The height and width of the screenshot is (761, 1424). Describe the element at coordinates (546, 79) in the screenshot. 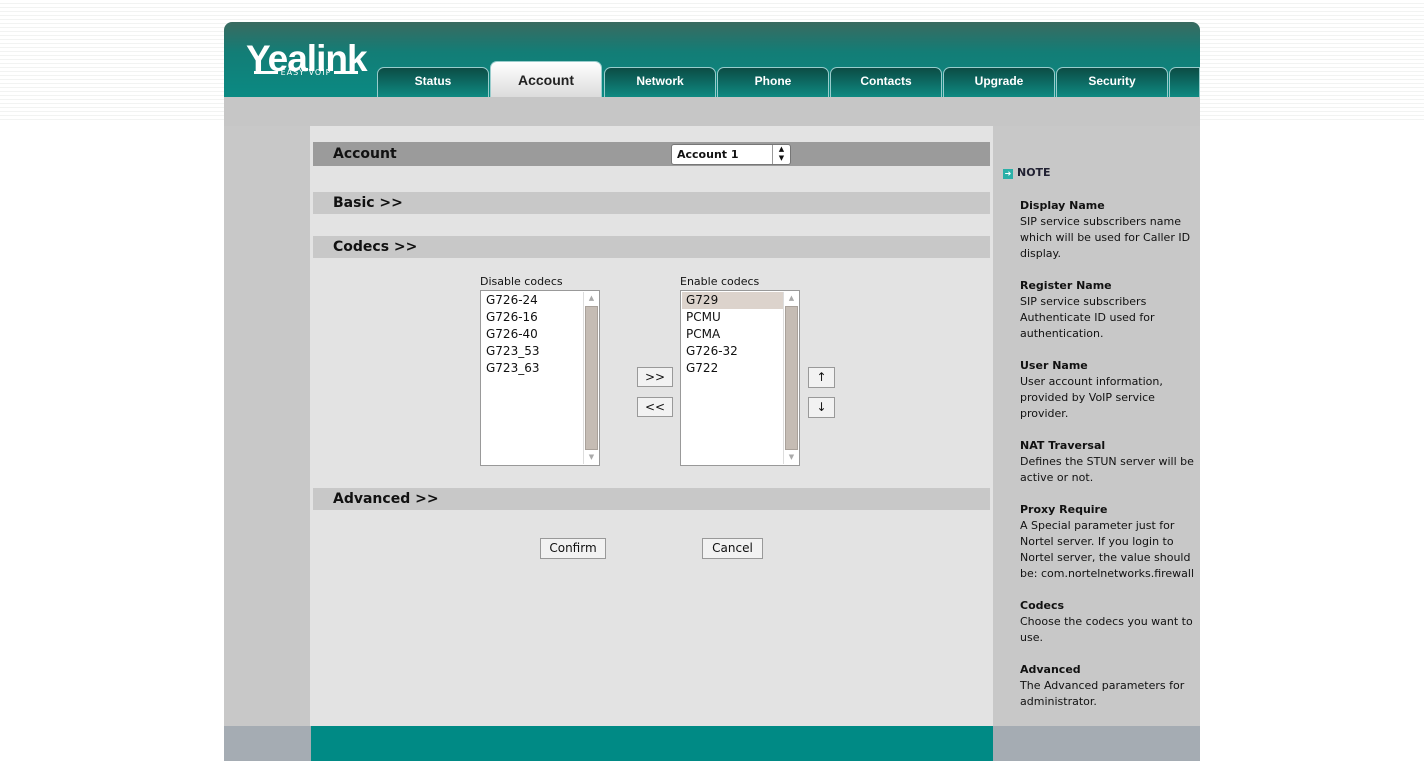

I see `tab-account: Account` at that location.